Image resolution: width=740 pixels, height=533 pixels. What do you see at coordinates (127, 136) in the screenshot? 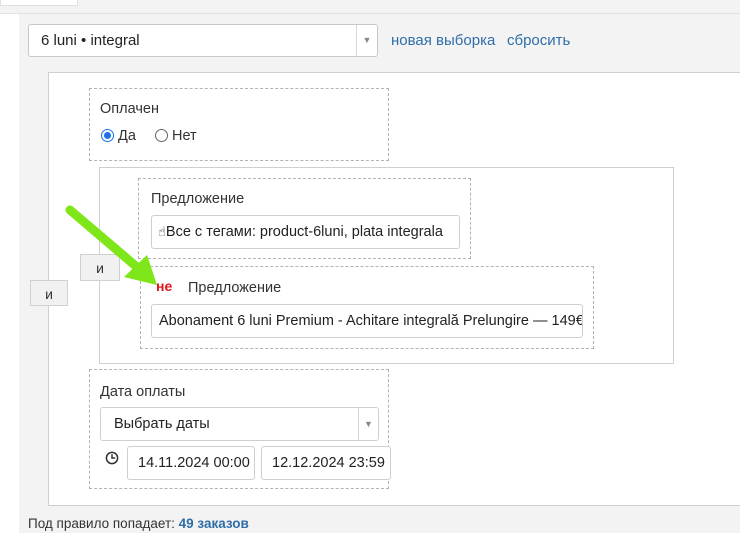
I see `paid-yes-label: Да` at bounding box center [127, 136].